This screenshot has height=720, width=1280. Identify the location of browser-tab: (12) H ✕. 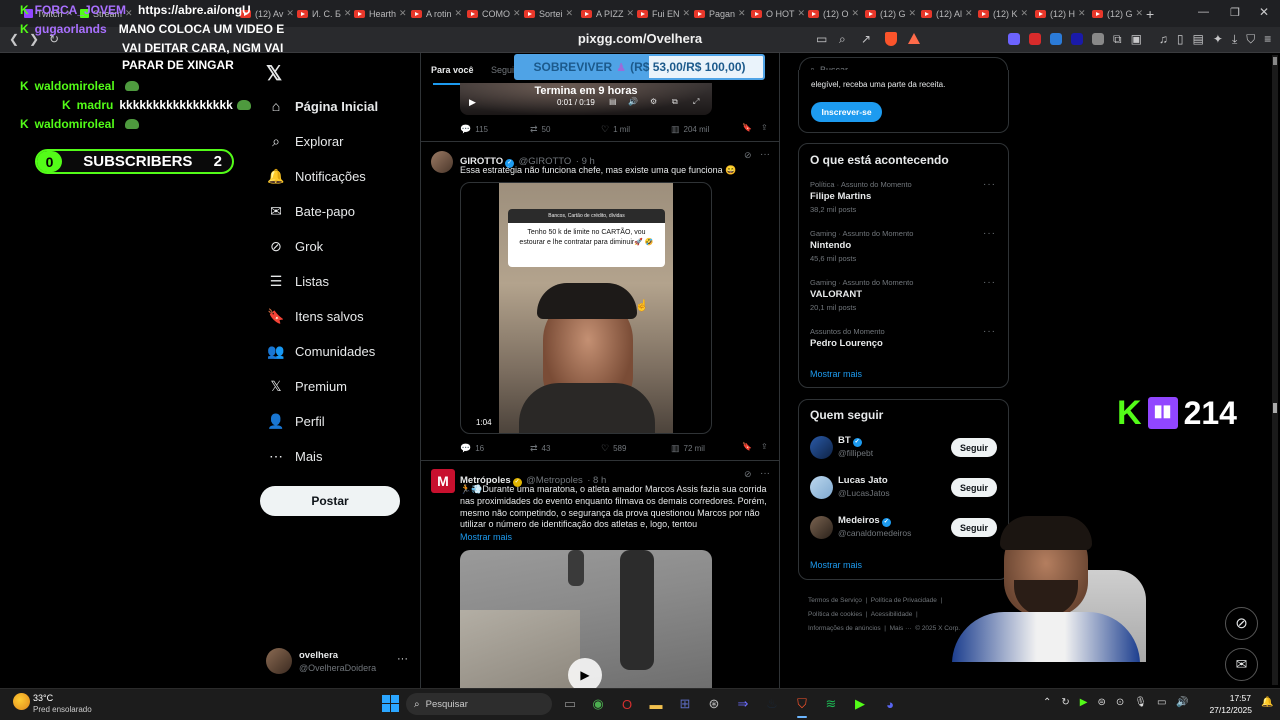
(1062, 13).